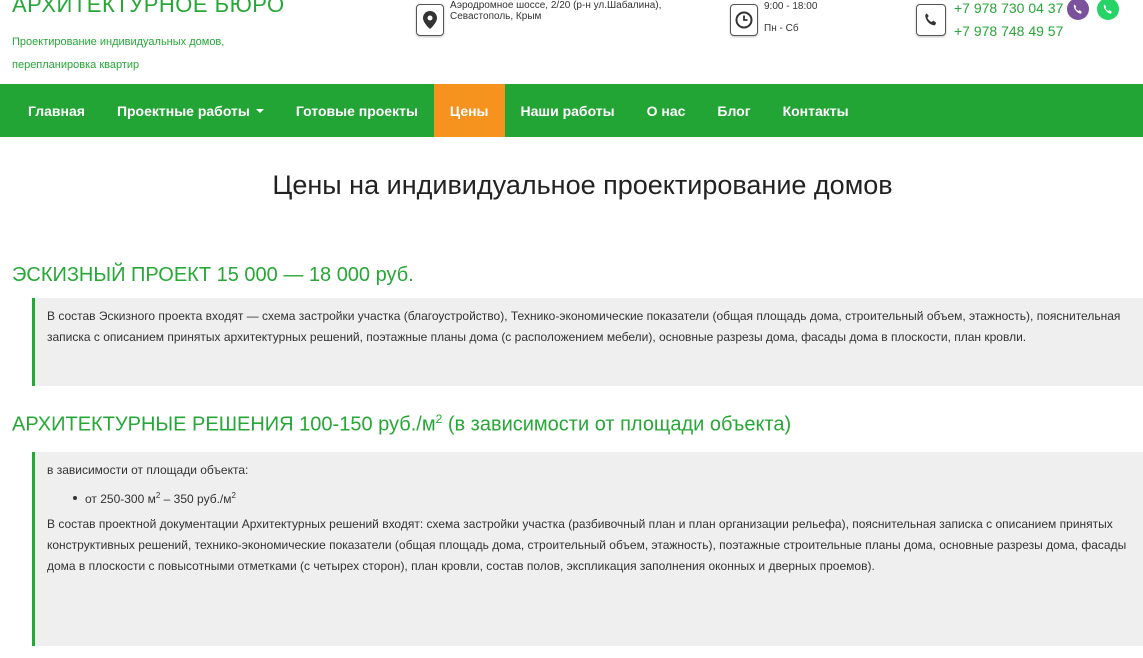  What do you see at coordinates (816, 110) in the screenshot?
I see `nav-item-contacts: Контакты` at bounding box center [816, 110].